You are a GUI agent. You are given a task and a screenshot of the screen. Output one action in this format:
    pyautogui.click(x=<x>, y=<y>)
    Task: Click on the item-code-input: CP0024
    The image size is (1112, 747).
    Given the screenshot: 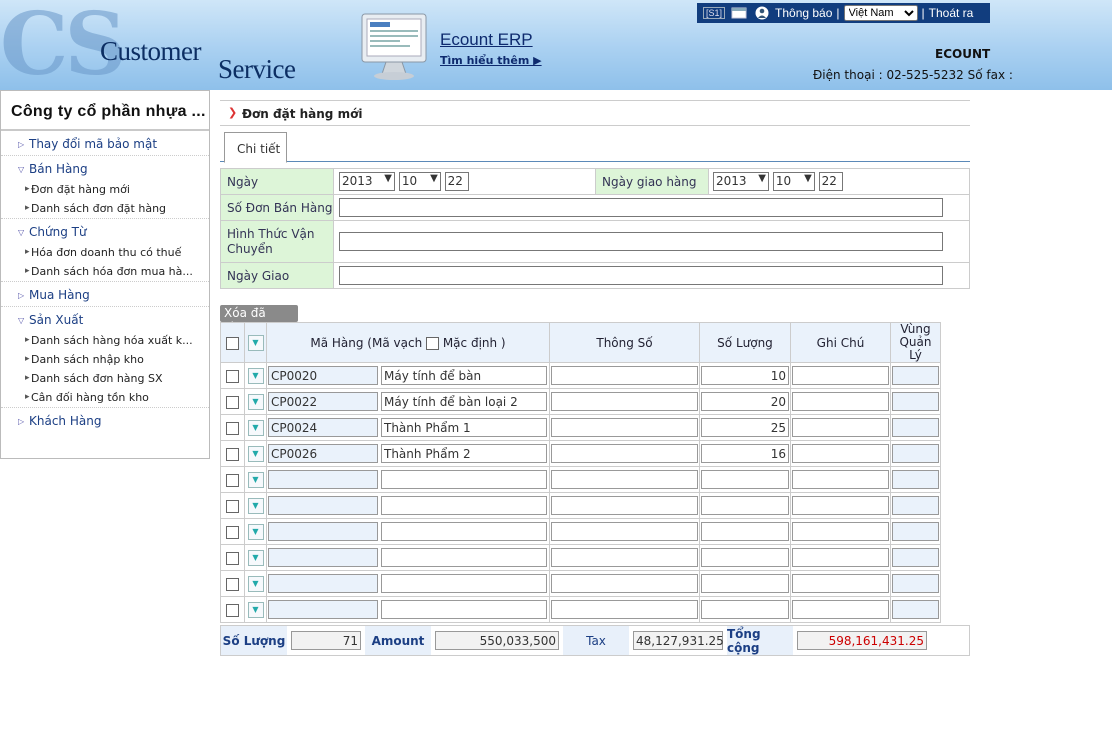 What is the action you would take?
    pyautogui.click(x=323, y=427)
    